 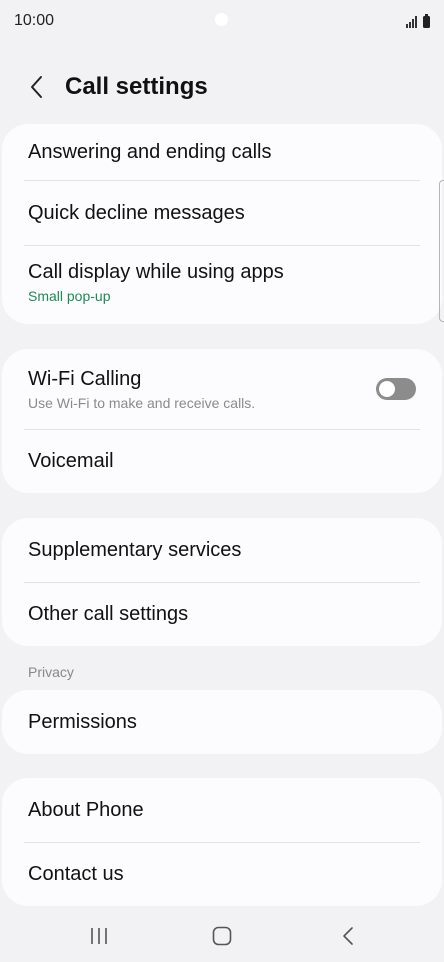 I want to click on chevron-left-icon, so click(x=36, y=87).